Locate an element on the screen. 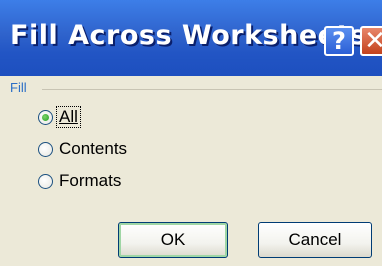  window-title: Fill Across Worksheets is located at coordinates (188, 35).